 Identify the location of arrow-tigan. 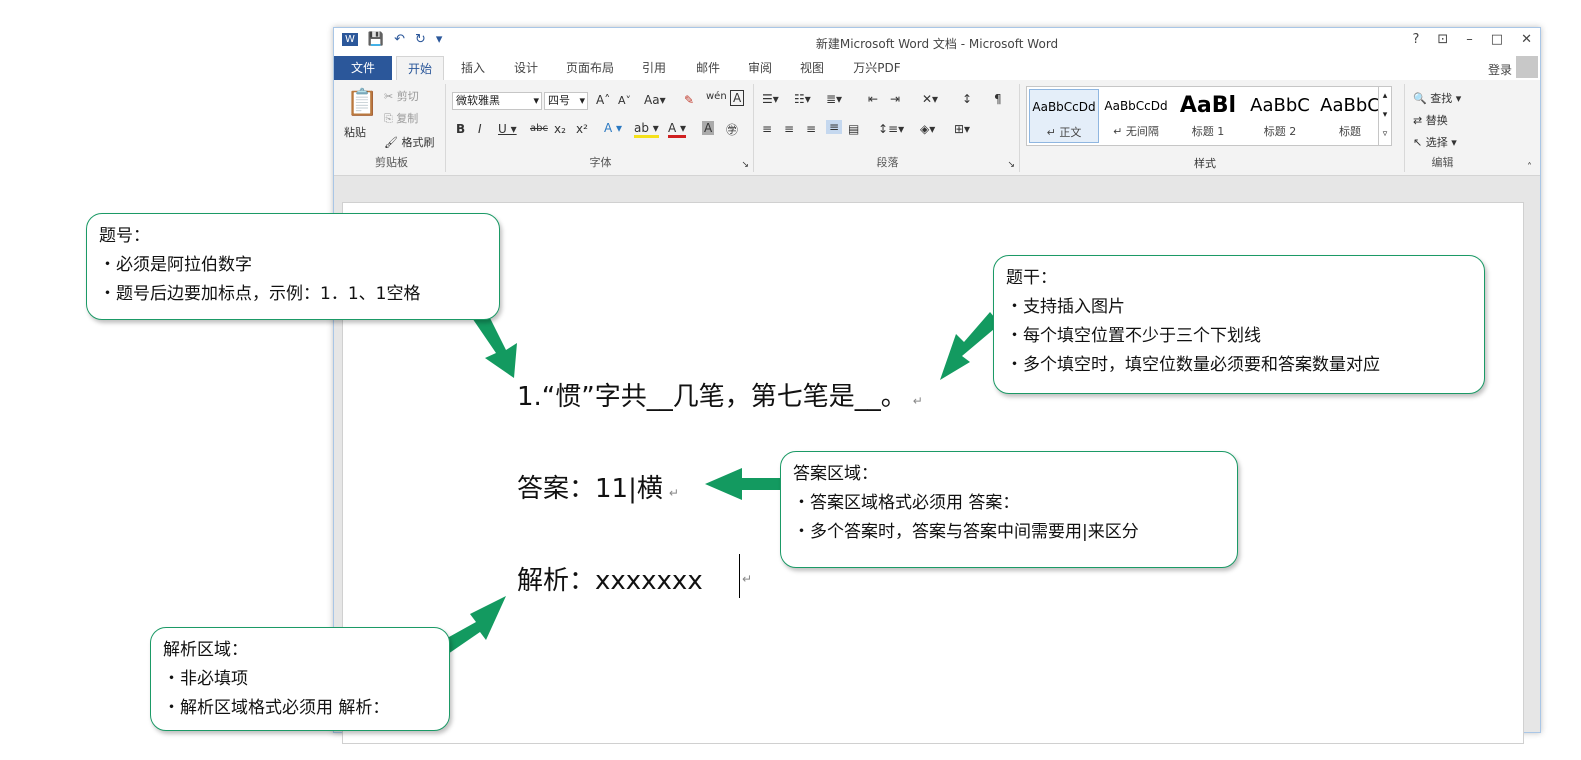
(970, 346).